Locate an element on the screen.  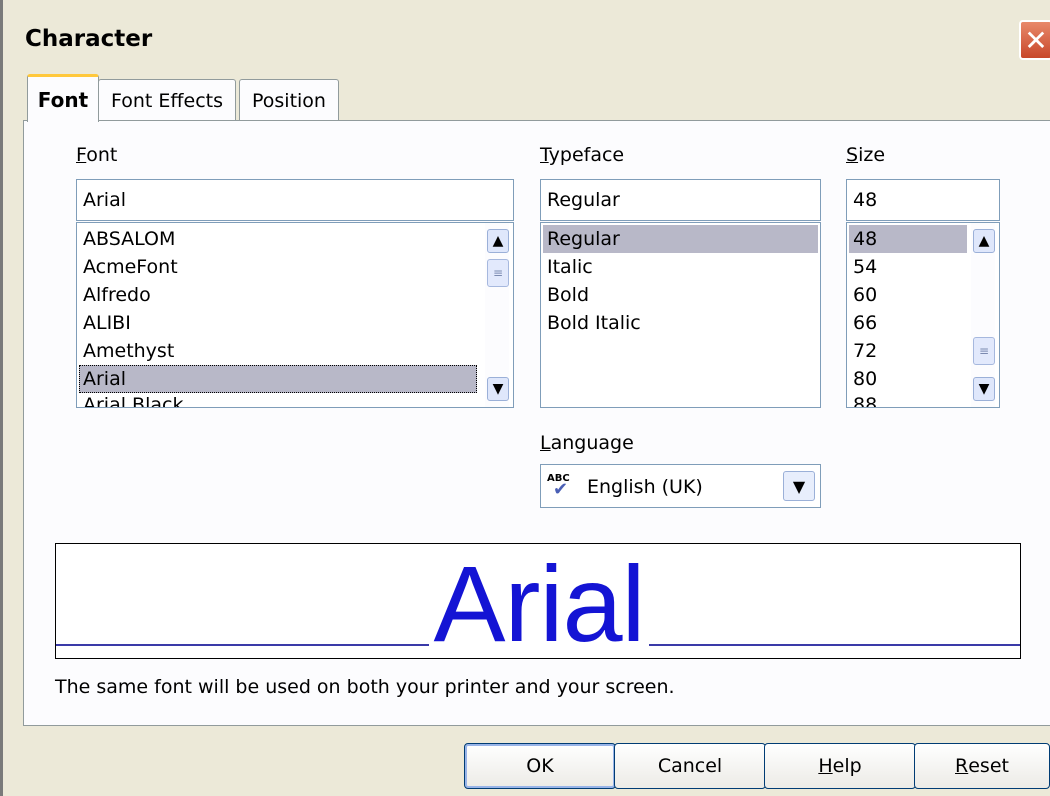
language-select: ABC ✔ English (UK) ▼ is located at coordinates (680, 486).